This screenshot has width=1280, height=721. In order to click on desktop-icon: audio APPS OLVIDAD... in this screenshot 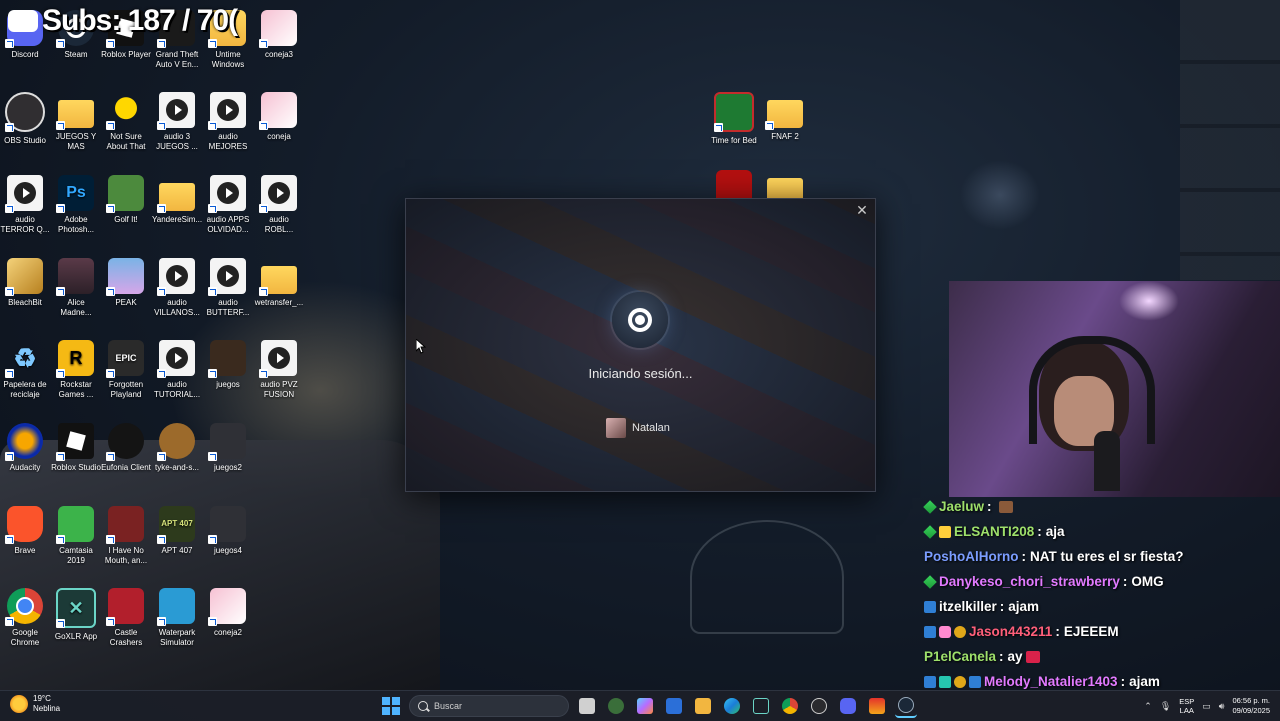, I will do `click(228, 205)`.